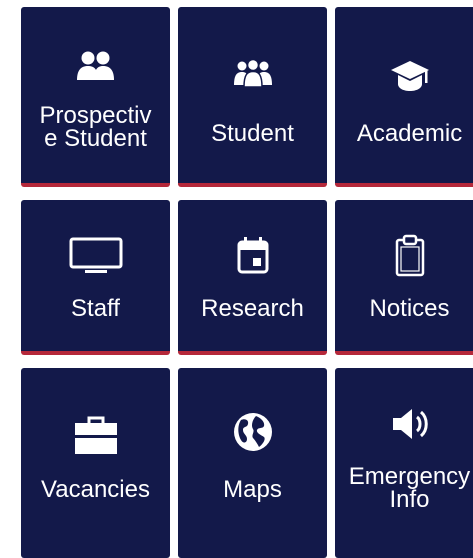  Describe the element at coordinates (252, 277) in the screenshot. I see `tile-research: Research` at that location.